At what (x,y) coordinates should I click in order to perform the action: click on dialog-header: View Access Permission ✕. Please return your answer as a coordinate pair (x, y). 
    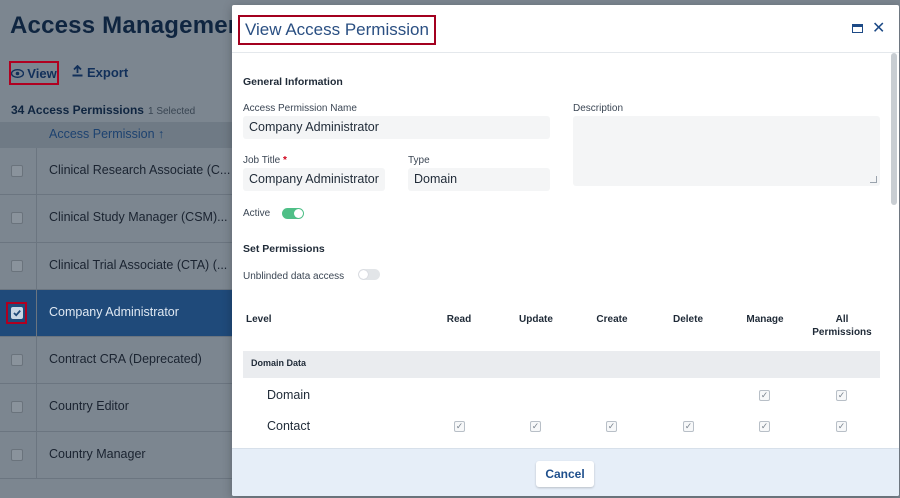
    Looking at the image, I should click on (565, 29).